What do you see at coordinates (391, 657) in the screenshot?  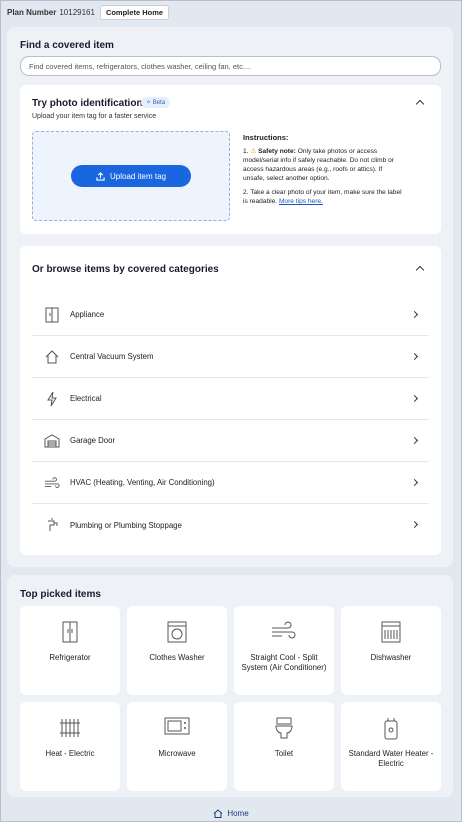 I see `top-item-label: Dishwasher` at bounding box center [391, 657].